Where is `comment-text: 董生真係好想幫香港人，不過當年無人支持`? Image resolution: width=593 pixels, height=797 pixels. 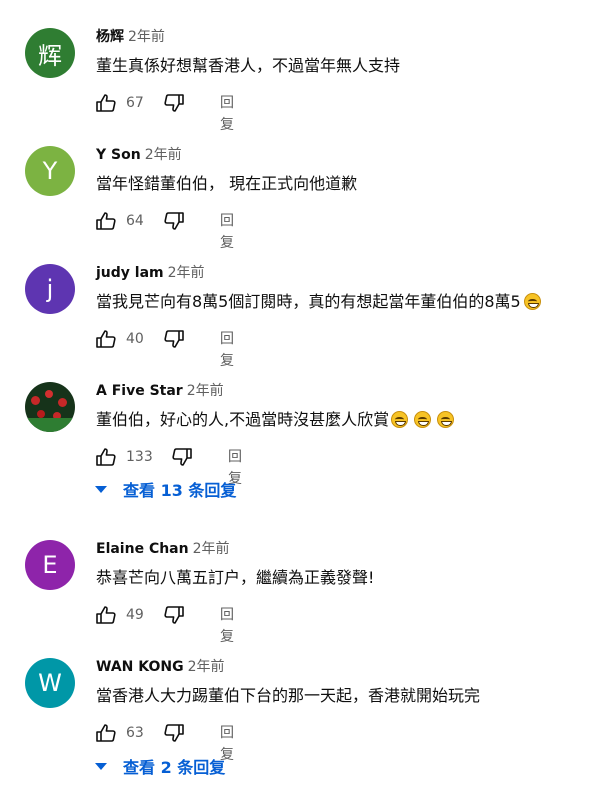
comment-text: 董生真係好想幫香港人，不過當年無人支持 is located at coordinates (248, 65).